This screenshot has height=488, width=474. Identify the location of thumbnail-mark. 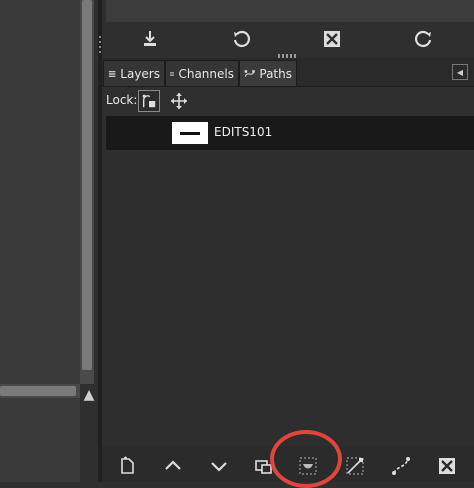
(190, 133).